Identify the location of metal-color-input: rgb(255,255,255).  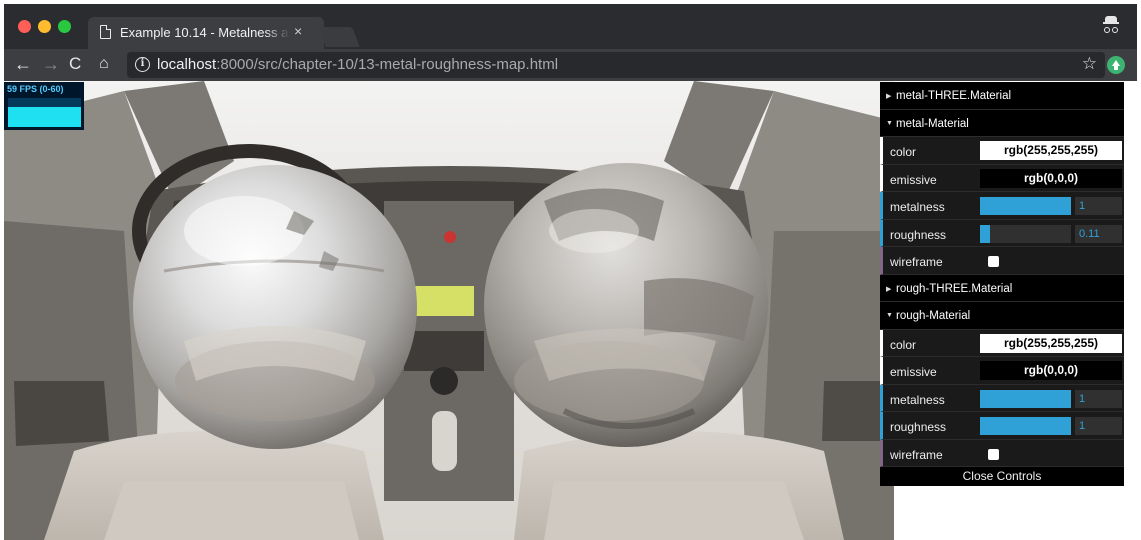
(1051, 150).